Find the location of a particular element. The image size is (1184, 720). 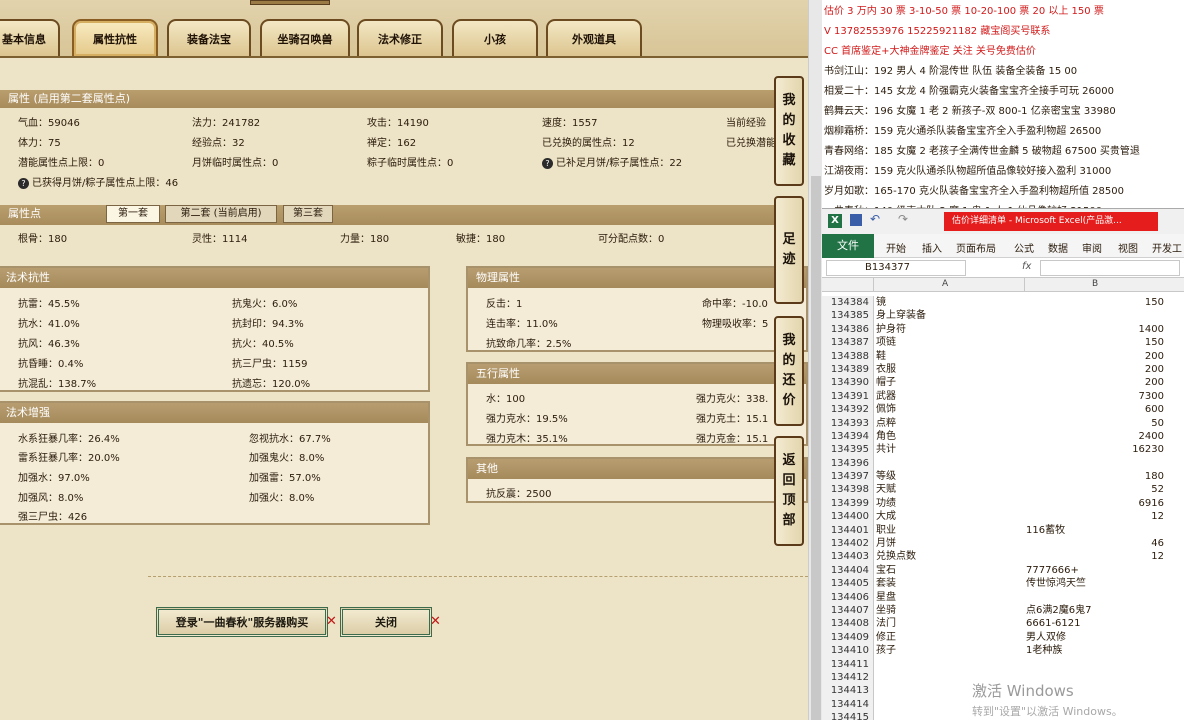

cell-a: 衣服 is located at coordinates (886, 369).